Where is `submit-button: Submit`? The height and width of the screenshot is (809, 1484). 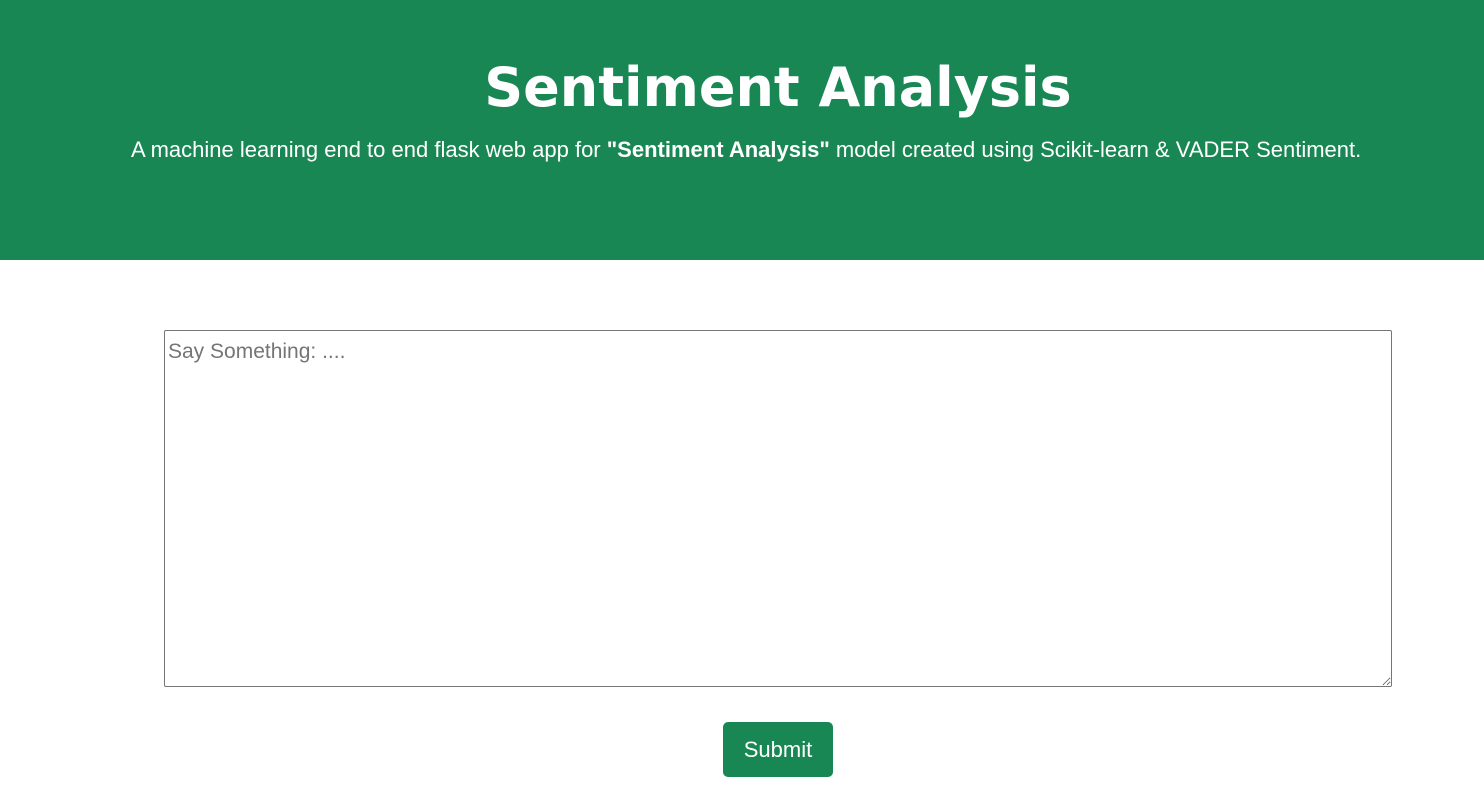
submit-button: Submit is located at coordinates (778, 749).